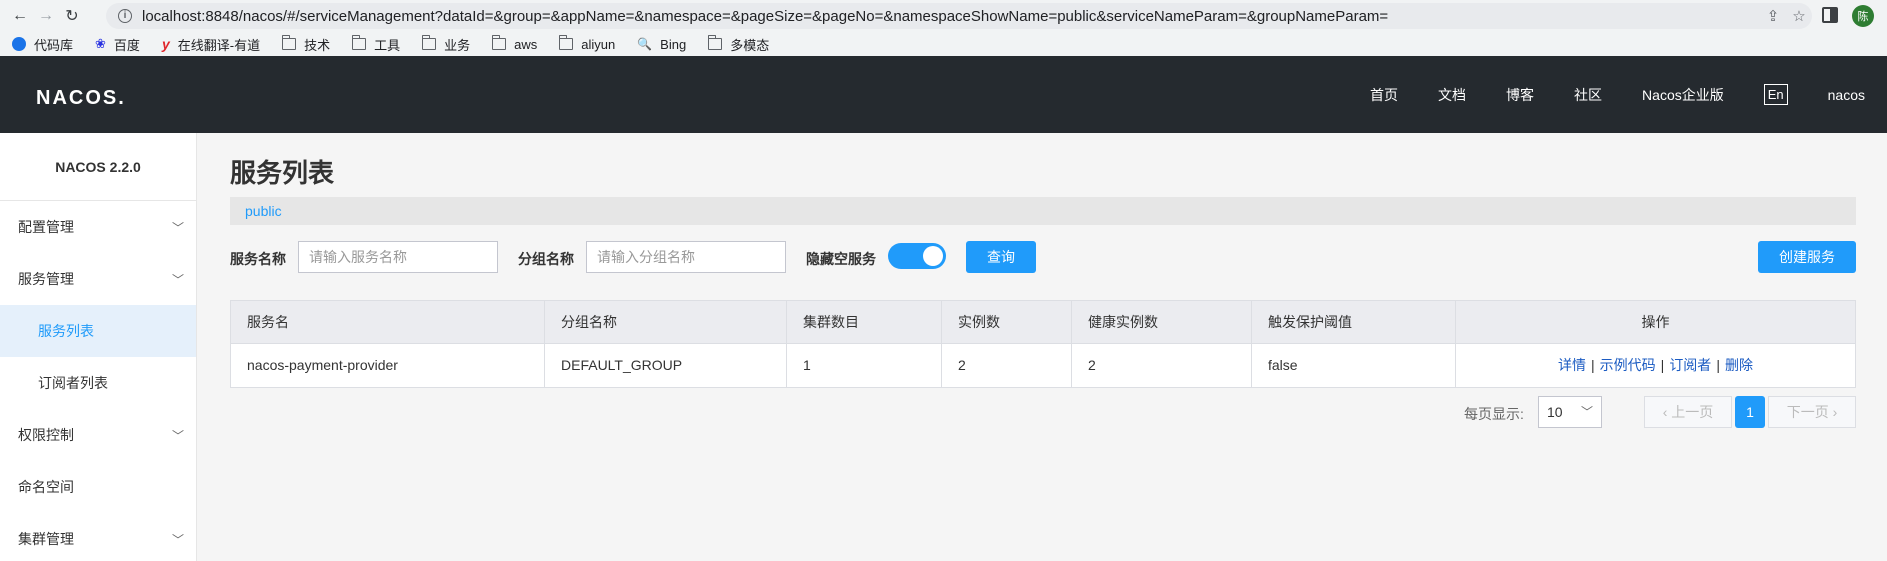 This screenshot has width=1887, height=561. I want to click on nav-docs: 文档, so click(1452, 95).